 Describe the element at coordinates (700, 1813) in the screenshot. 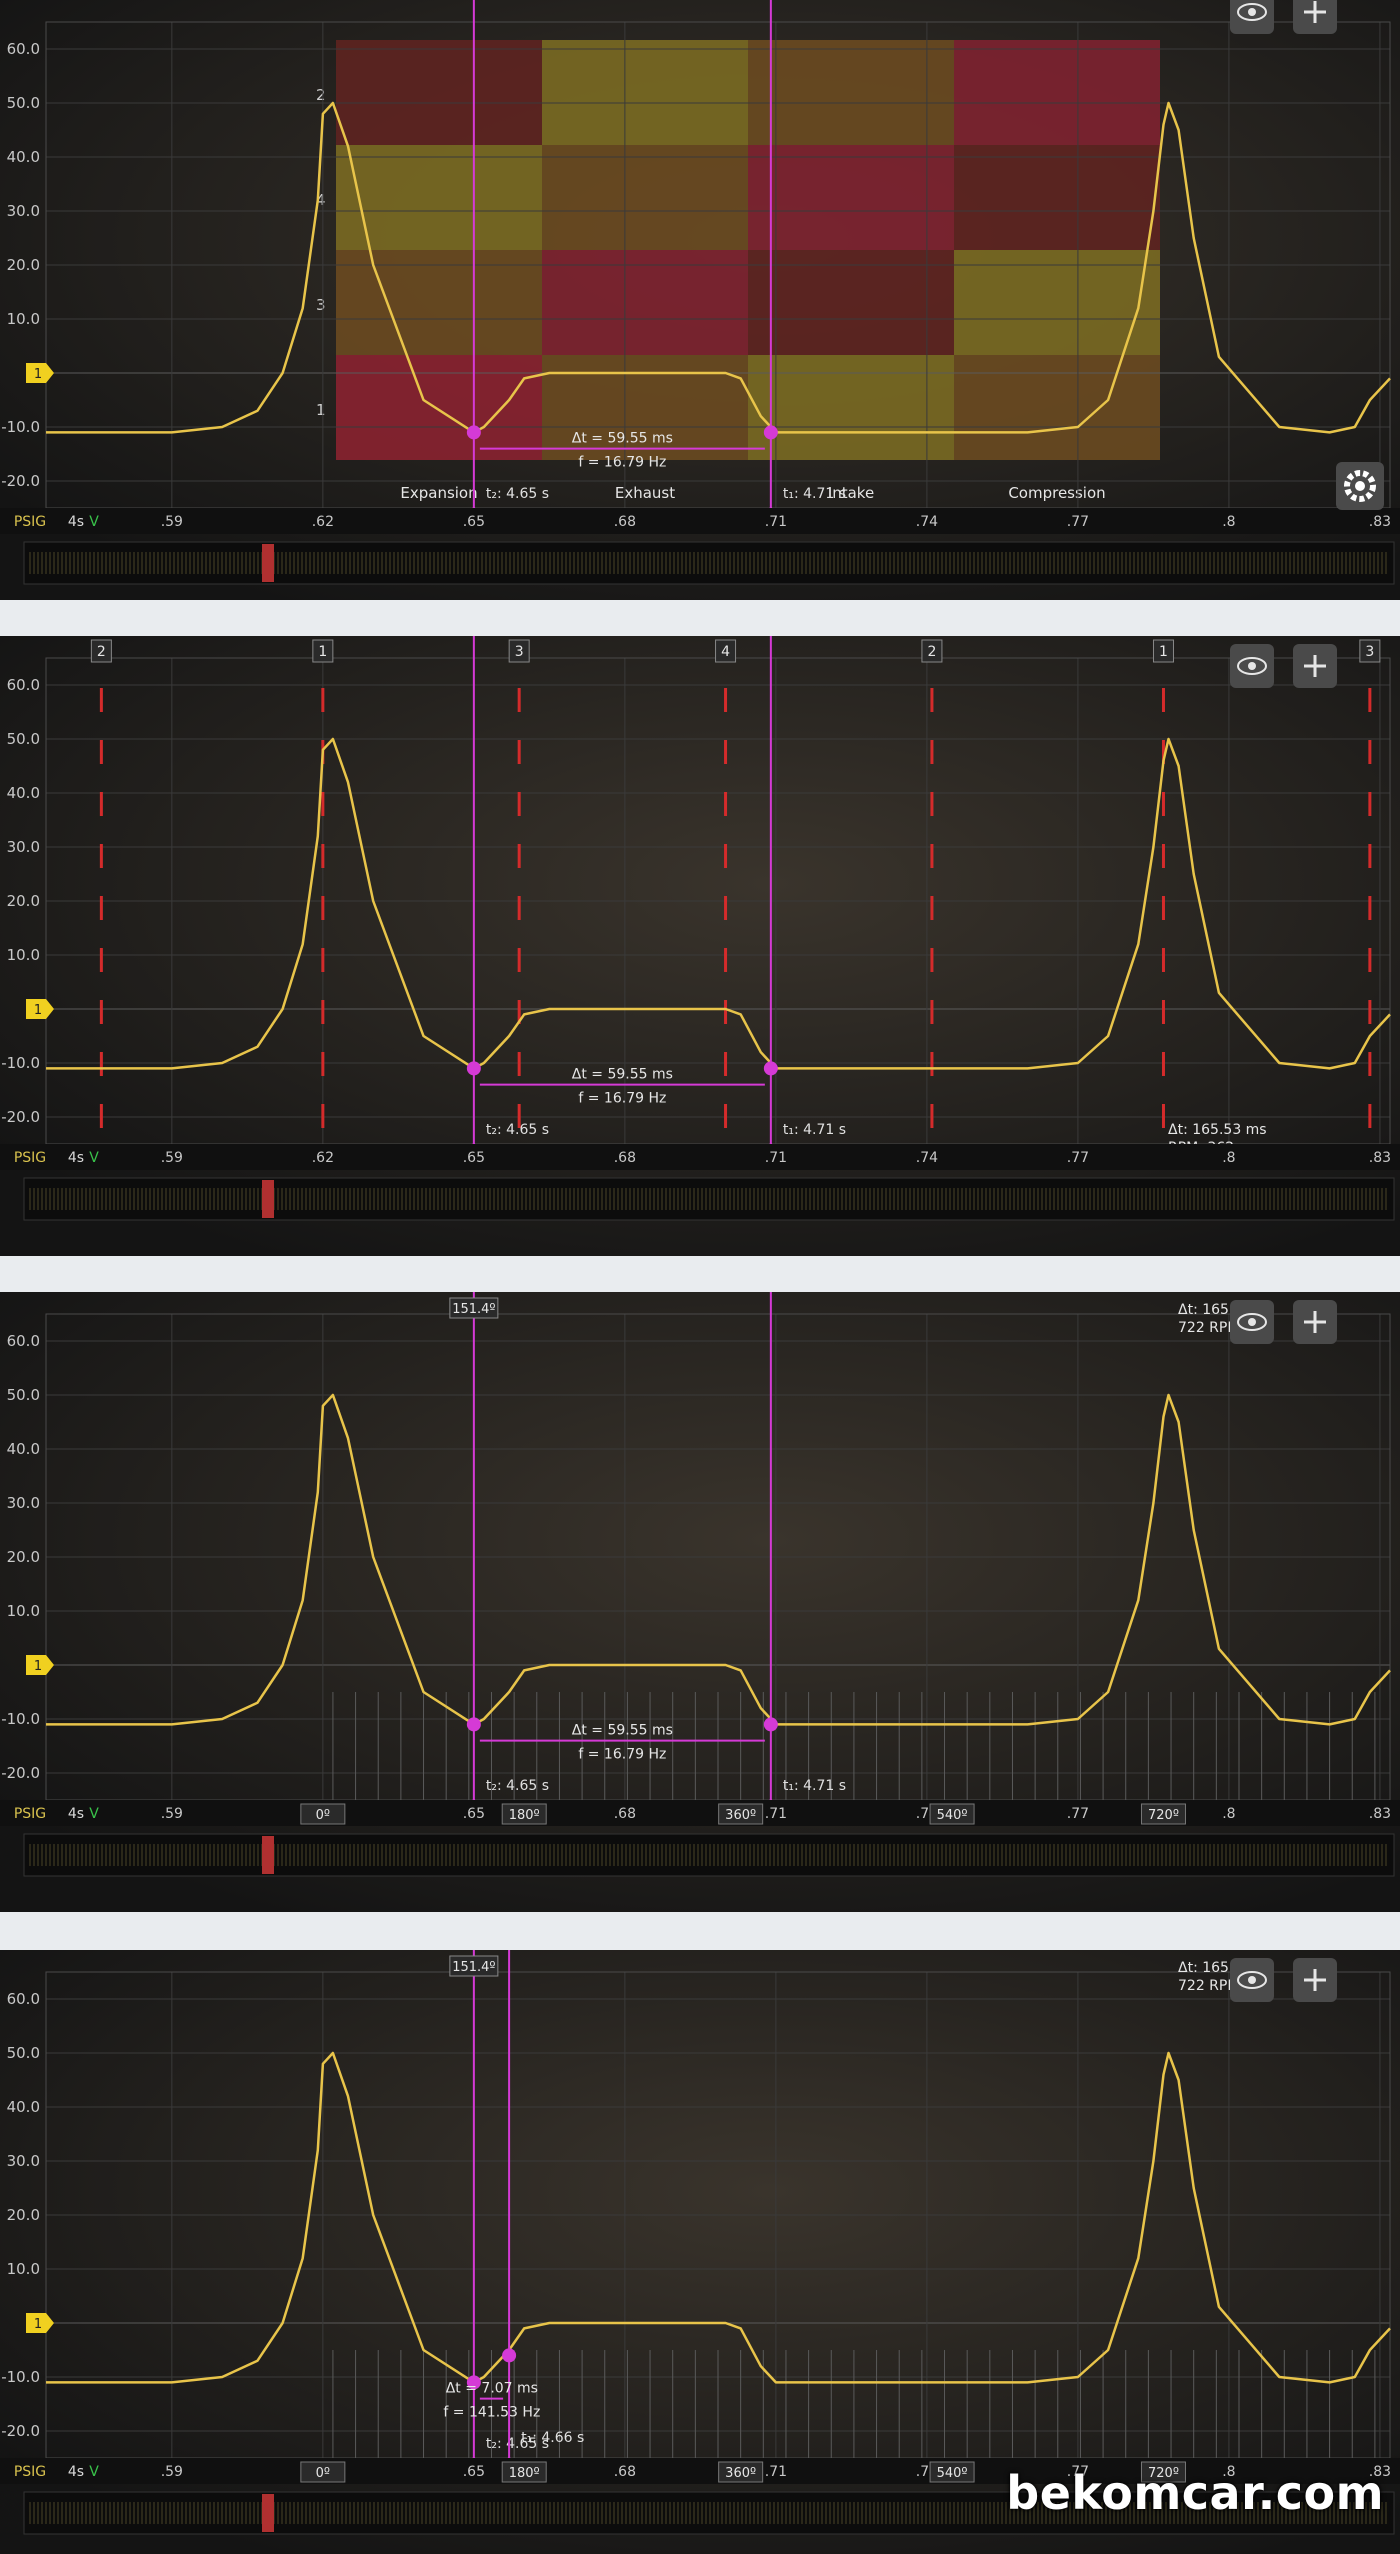

I see `x-axis-bar` at that location.